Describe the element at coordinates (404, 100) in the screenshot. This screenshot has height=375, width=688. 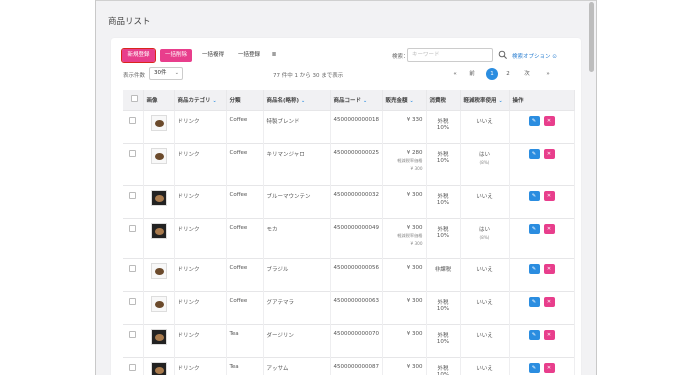
I see `header-price: 販売金額 ⌄` at that location.